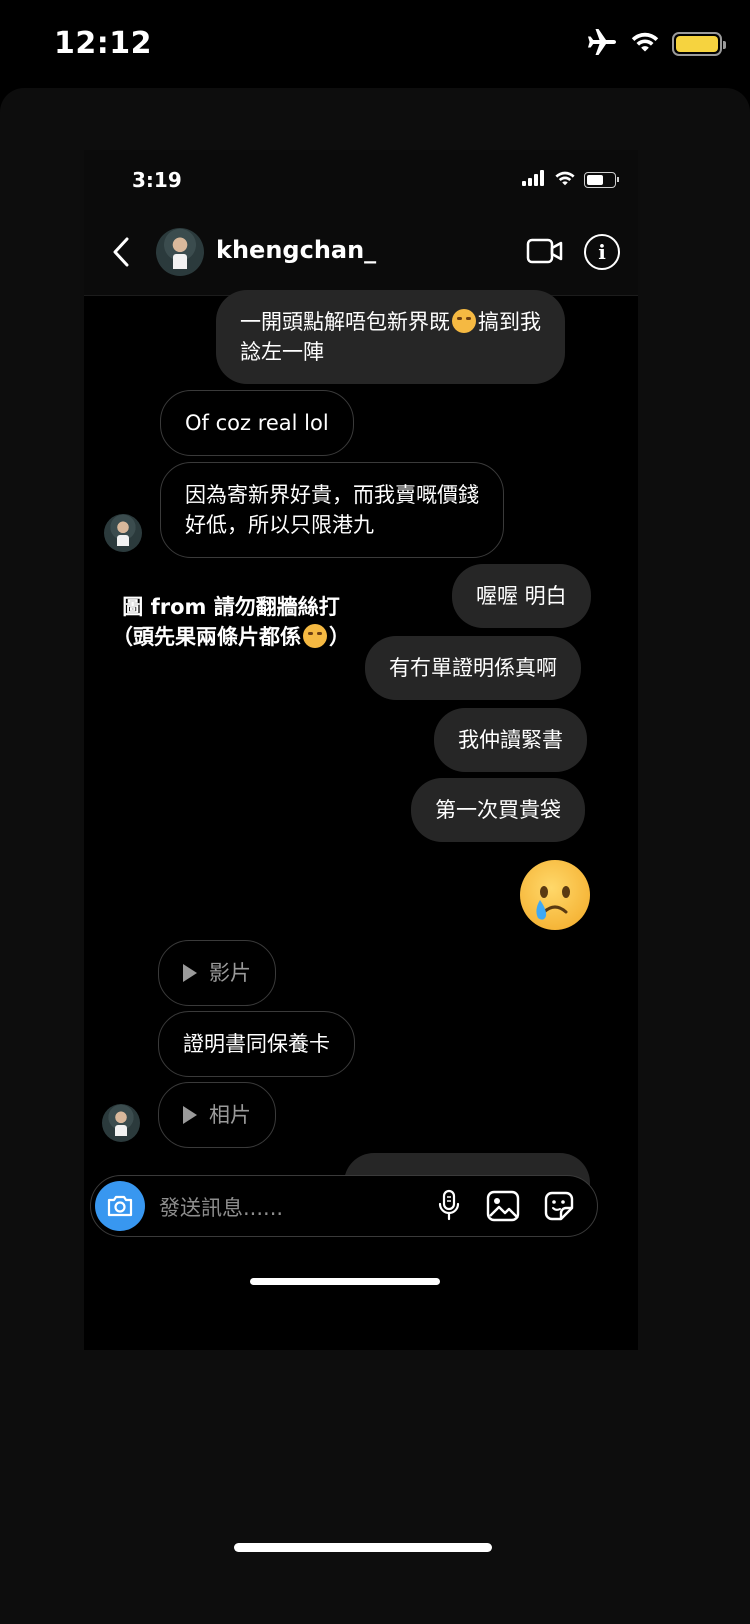 The width and height of the screenshot is (750, 1624). I want to click on video-call-button, so click(545, 251).